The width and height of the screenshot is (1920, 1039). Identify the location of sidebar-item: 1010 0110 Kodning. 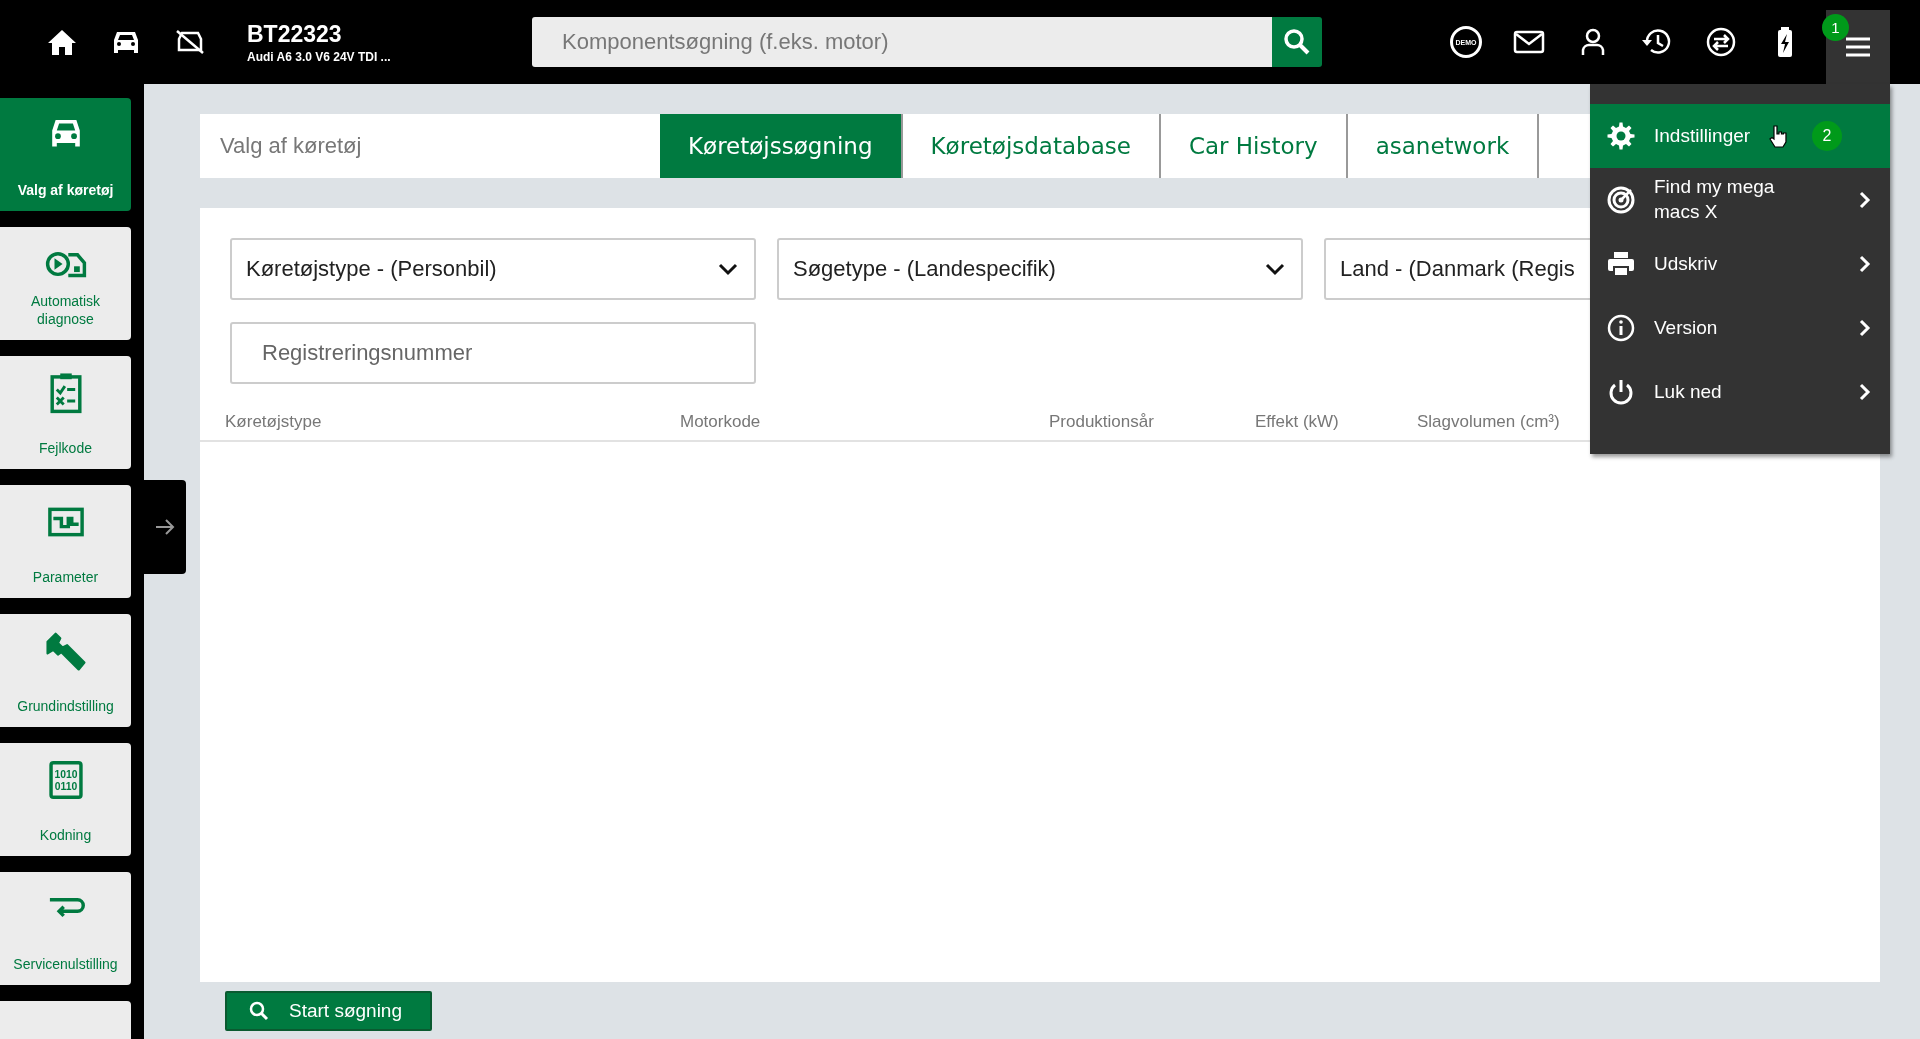
(65, 799).